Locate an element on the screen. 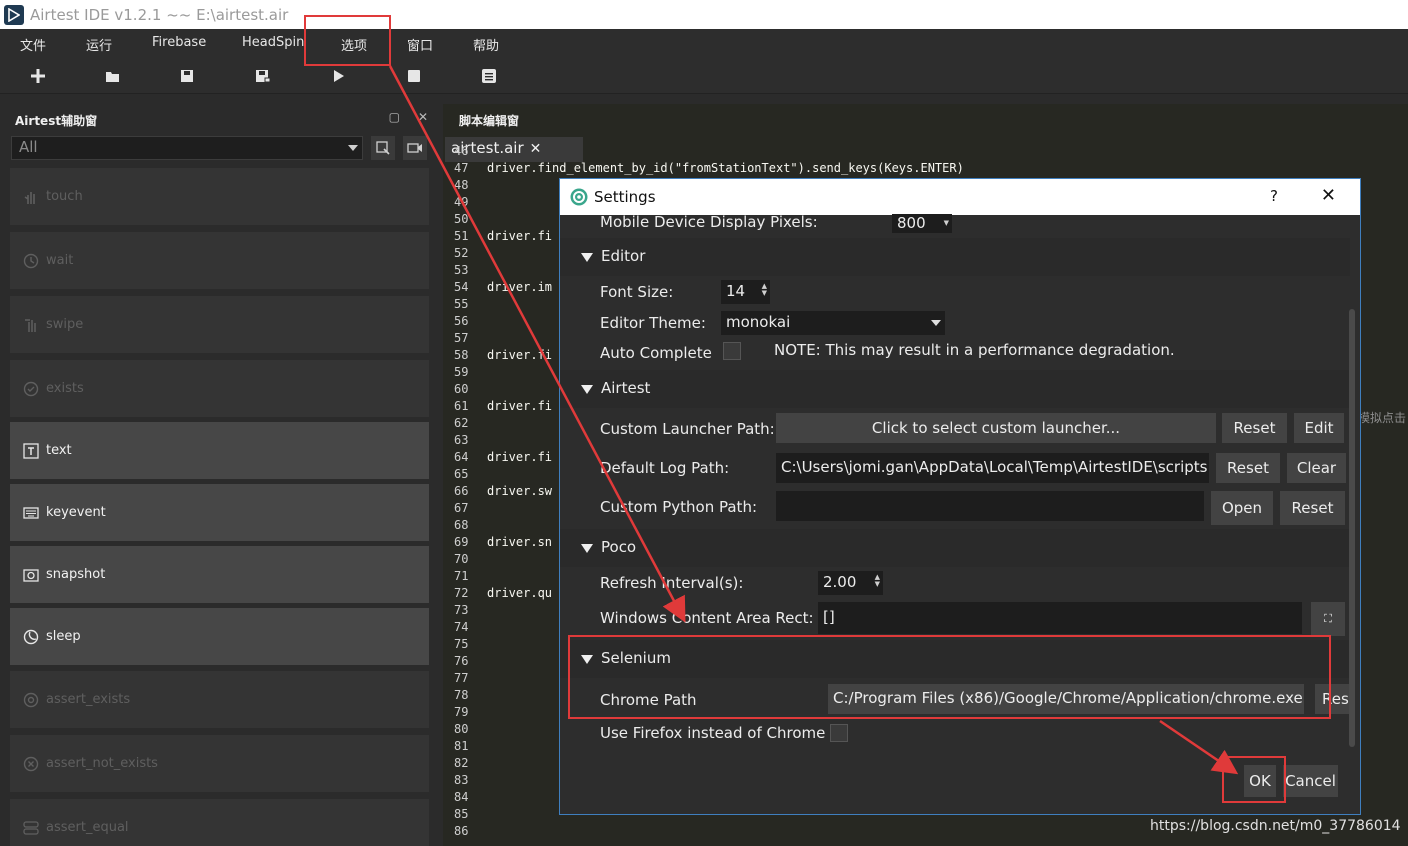  arrow-to-ok is located at coordinates (1199, 747).